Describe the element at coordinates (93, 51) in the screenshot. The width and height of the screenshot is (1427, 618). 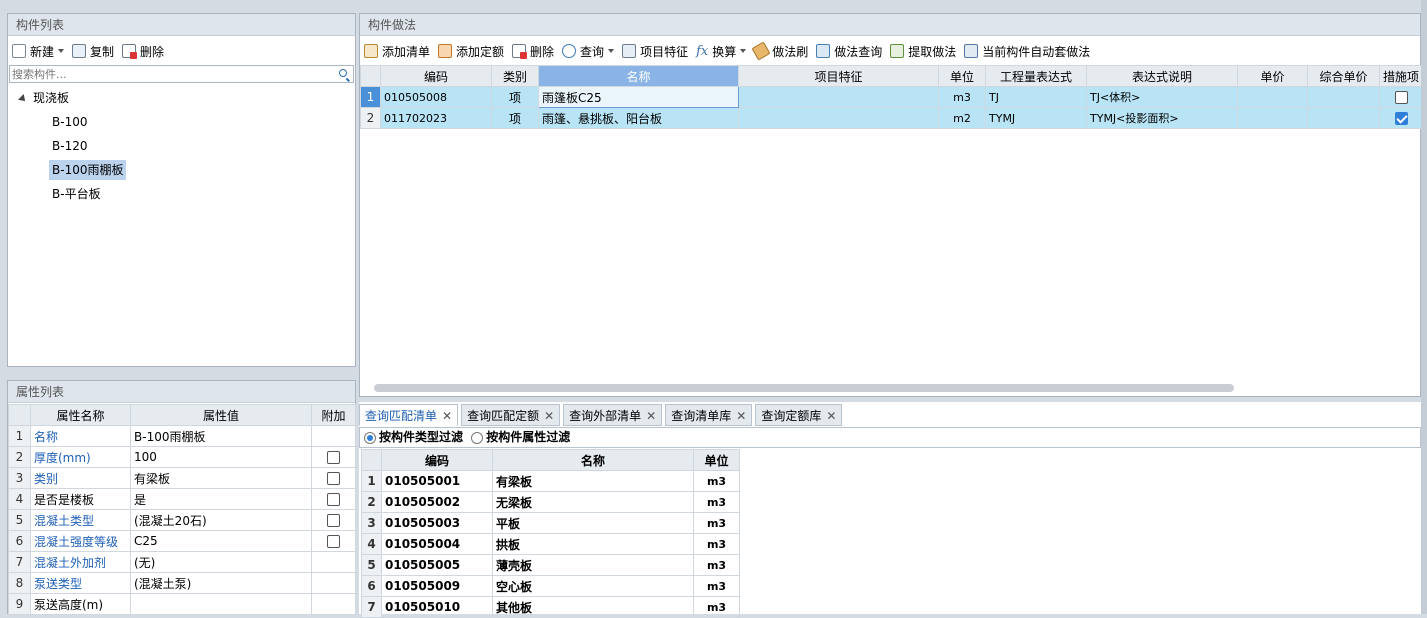
I see `copy-button: 复制` at that location.